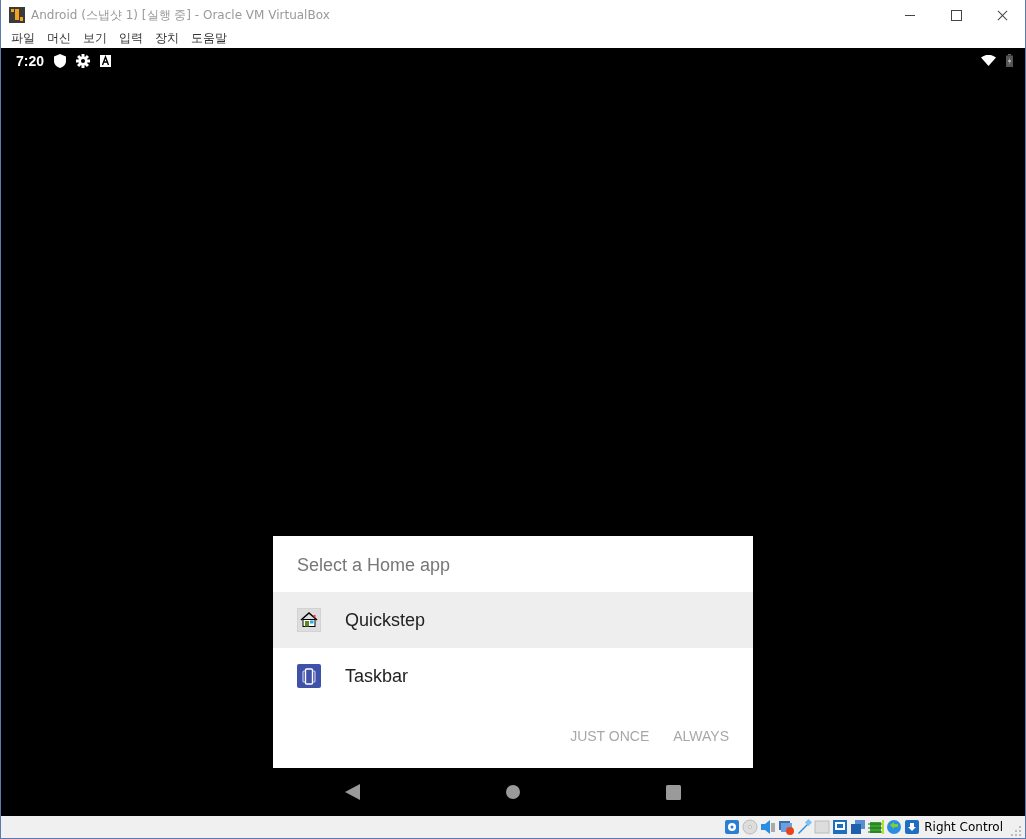 The height and width of the screenshot is (839, 1026). I want to click on display-icon, so click(840, 827).